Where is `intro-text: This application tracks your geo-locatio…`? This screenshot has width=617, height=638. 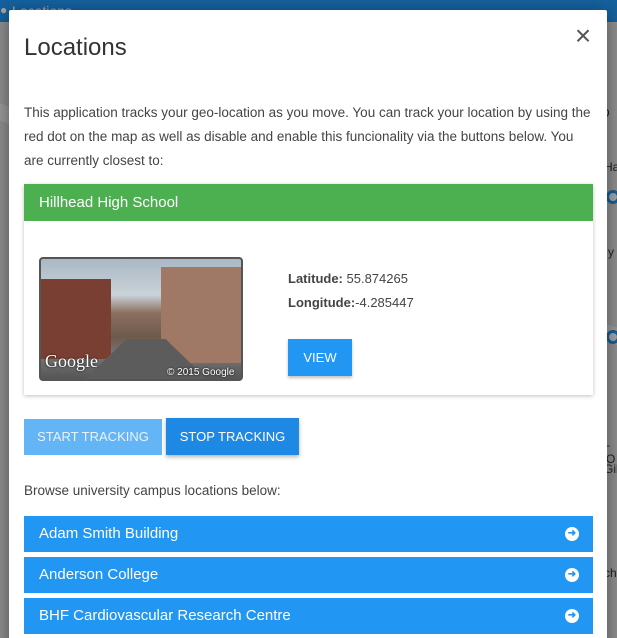 intro-text: This application tracks your geo-locatio… is located at coordinates (307, 136).